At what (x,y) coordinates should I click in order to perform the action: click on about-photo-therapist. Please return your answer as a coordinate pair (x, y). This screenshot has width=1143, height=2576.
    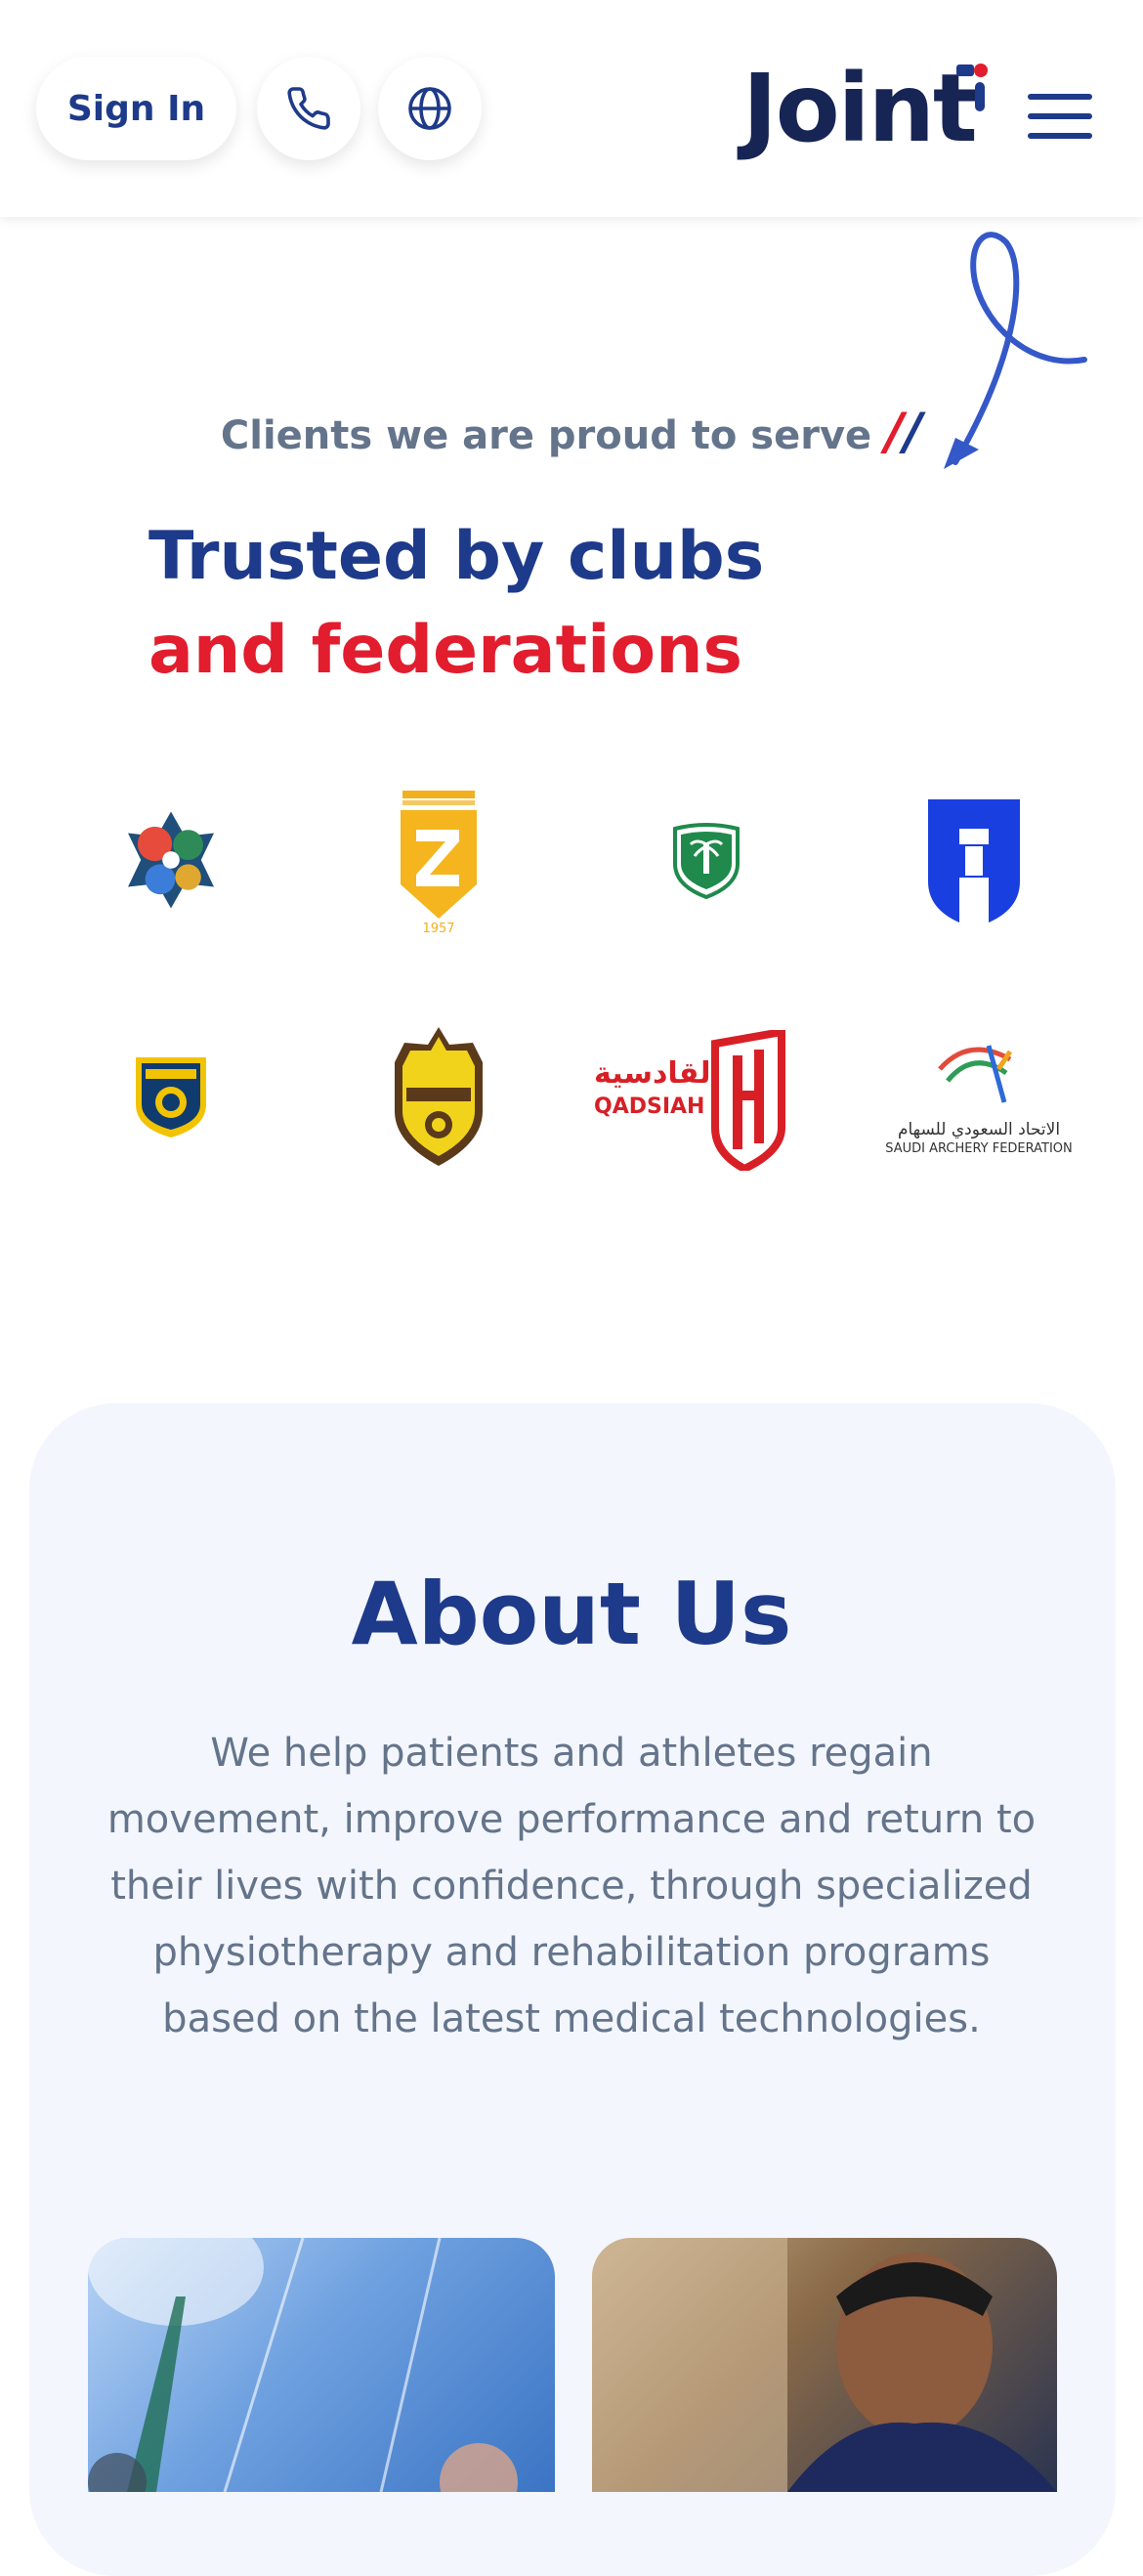
    Looking at the image, I should click on (824, 2365).